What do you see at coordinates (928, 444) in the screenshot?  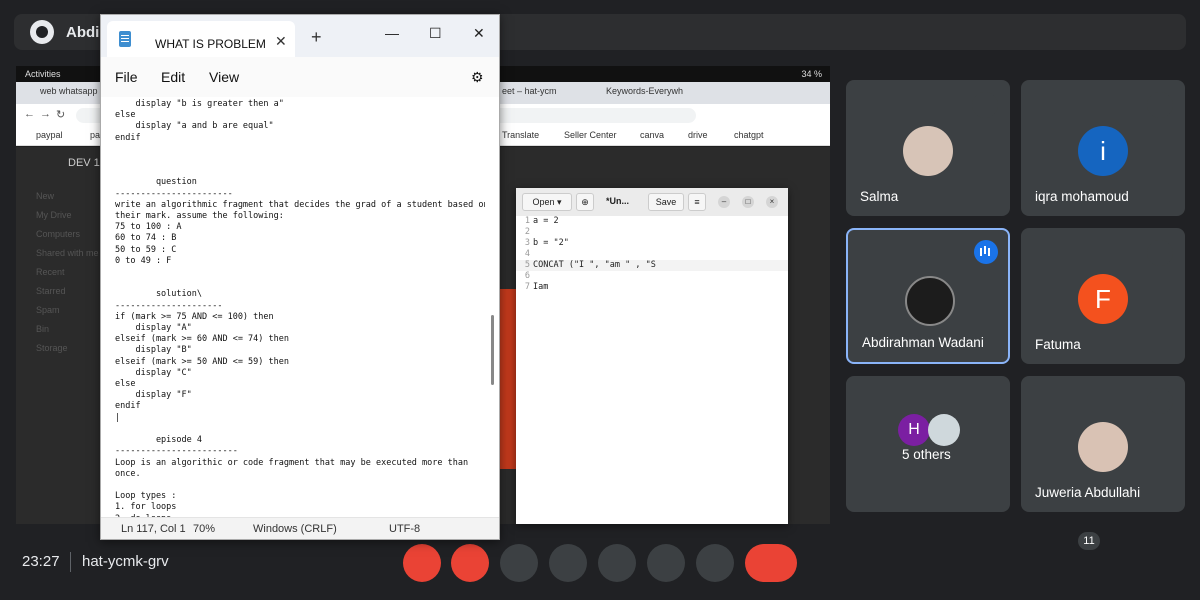 I see `others-tile: H 5 others` at bounding box center [928, 444].